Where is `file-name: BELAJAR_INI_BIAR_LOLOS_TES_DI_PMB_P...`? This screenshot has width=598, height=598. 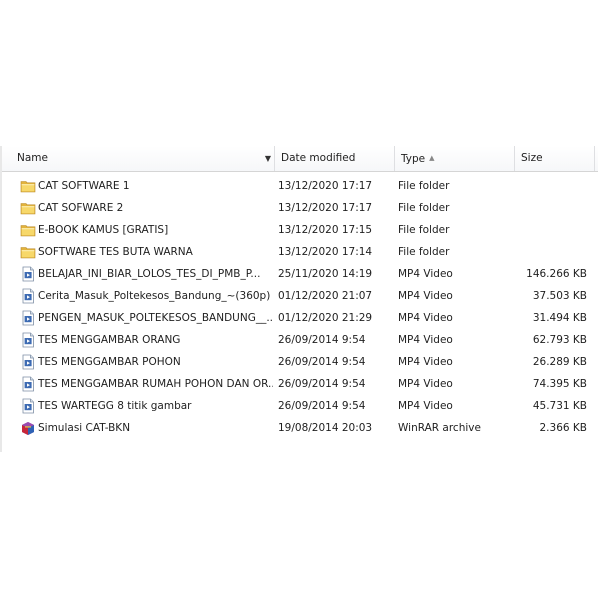 file-name: BELAJAR_INI_BIAR_LOLOS_TES_DI_PMB_P... is located at coordinates (149, 274).